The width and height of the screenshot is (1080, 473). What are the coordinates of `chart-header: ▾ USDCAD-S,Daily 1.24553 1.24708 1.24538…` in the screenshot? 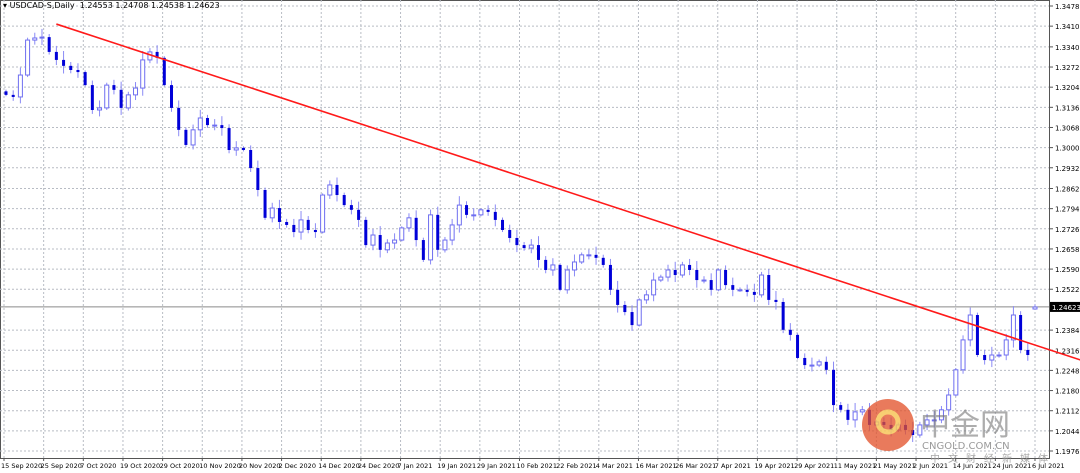 It's located at (111, 5).